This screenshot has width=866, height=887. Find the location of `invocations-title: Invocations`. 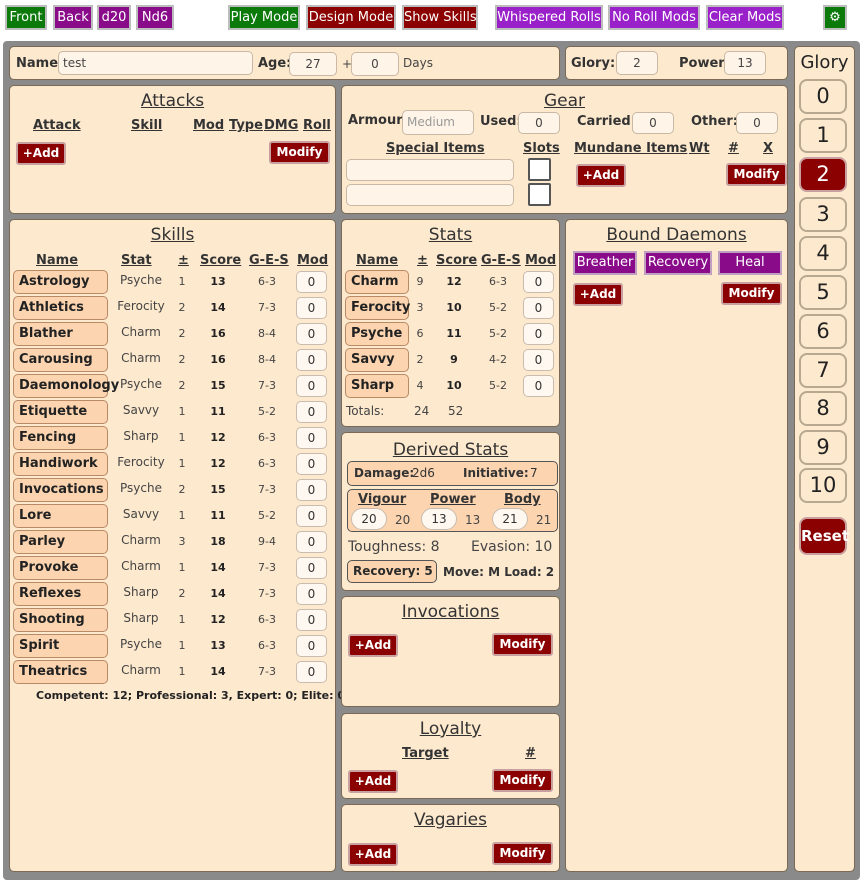

invocations-title: Invocations is located at coordinates (450, 612).